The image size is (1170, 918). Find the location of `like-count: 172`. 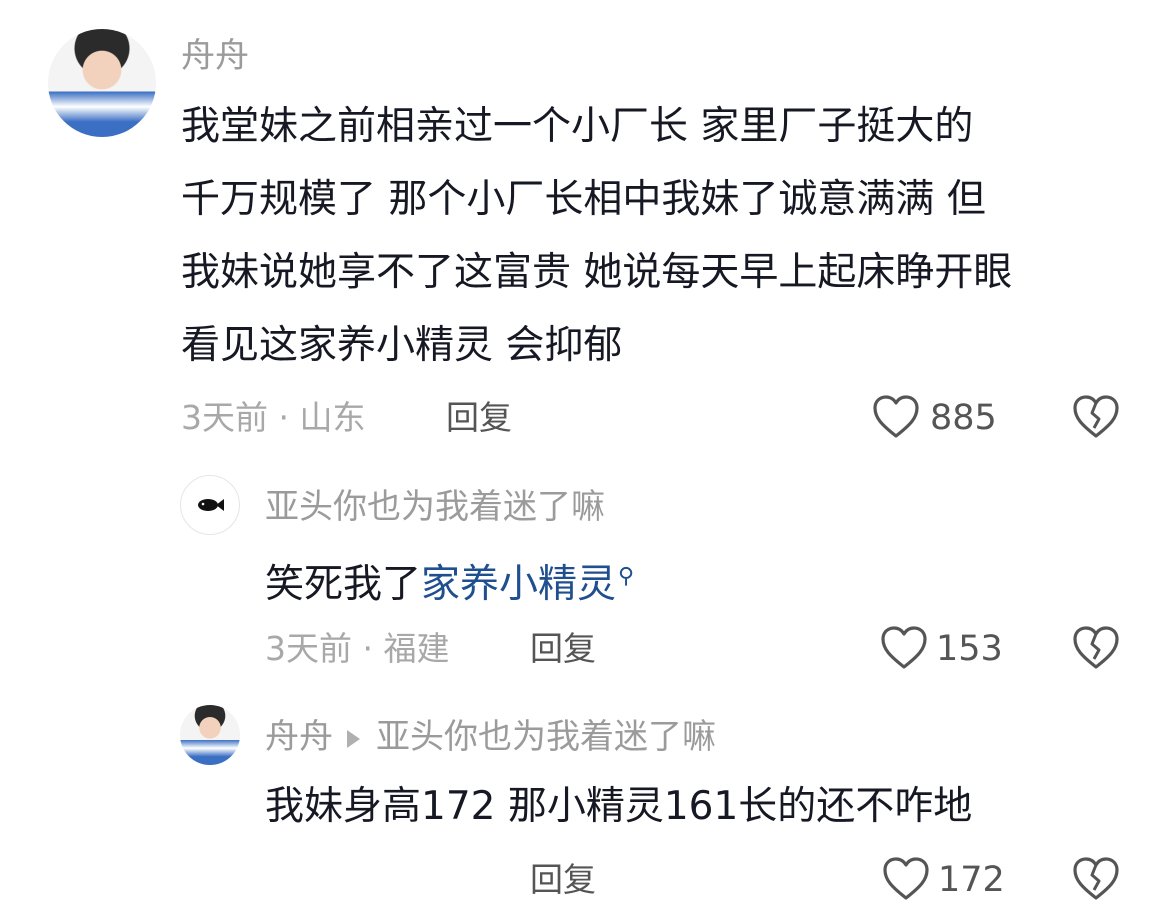

like-count: 172 is located at coordinates (971, 880).